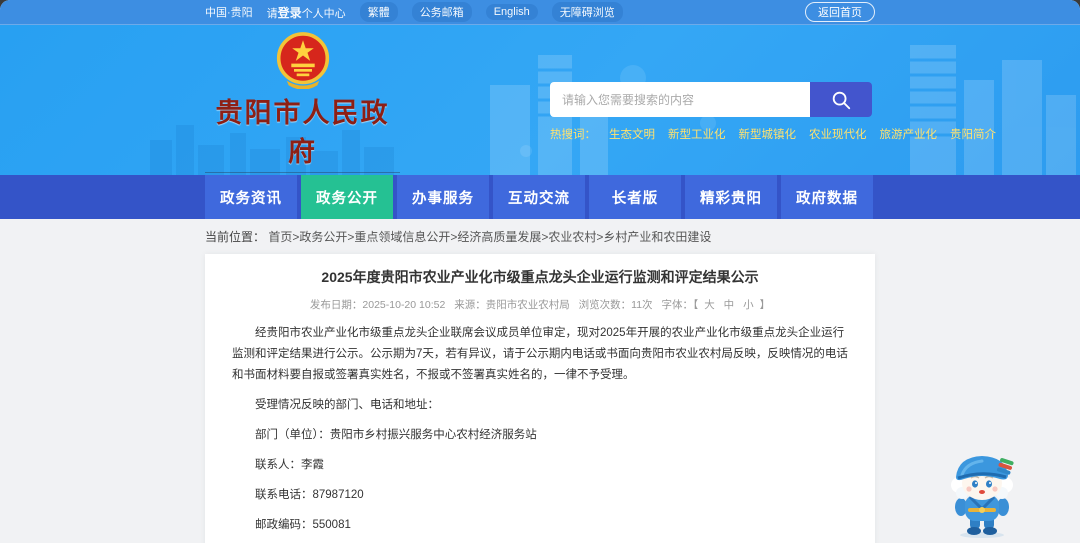 Image resolution: width=1080 pixels, height=543 pixels. I want to click on article-source: 来源：贵阳市农业农村局, so click(512, 305).